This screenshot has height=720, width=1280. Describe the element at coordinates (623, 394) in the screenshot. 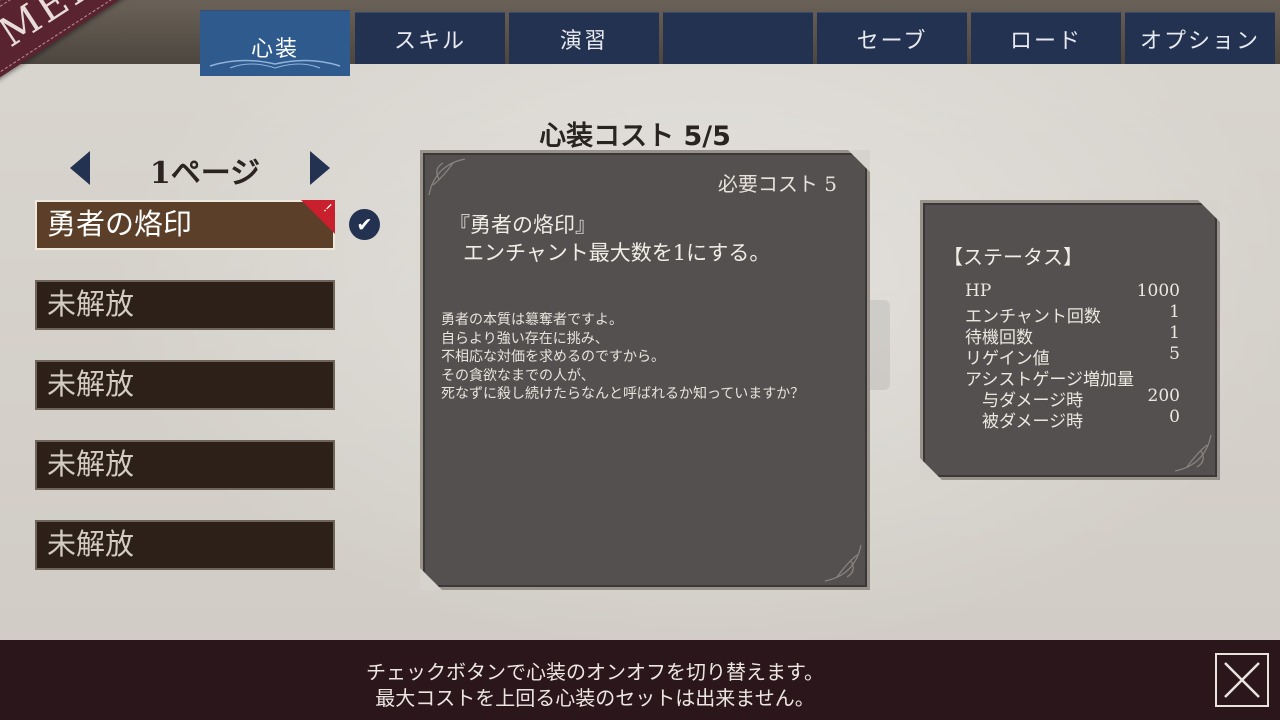

I see `flavor-line: 死なずに殺し続けたらなんと呼ばれるか知っていますか？` at that location.